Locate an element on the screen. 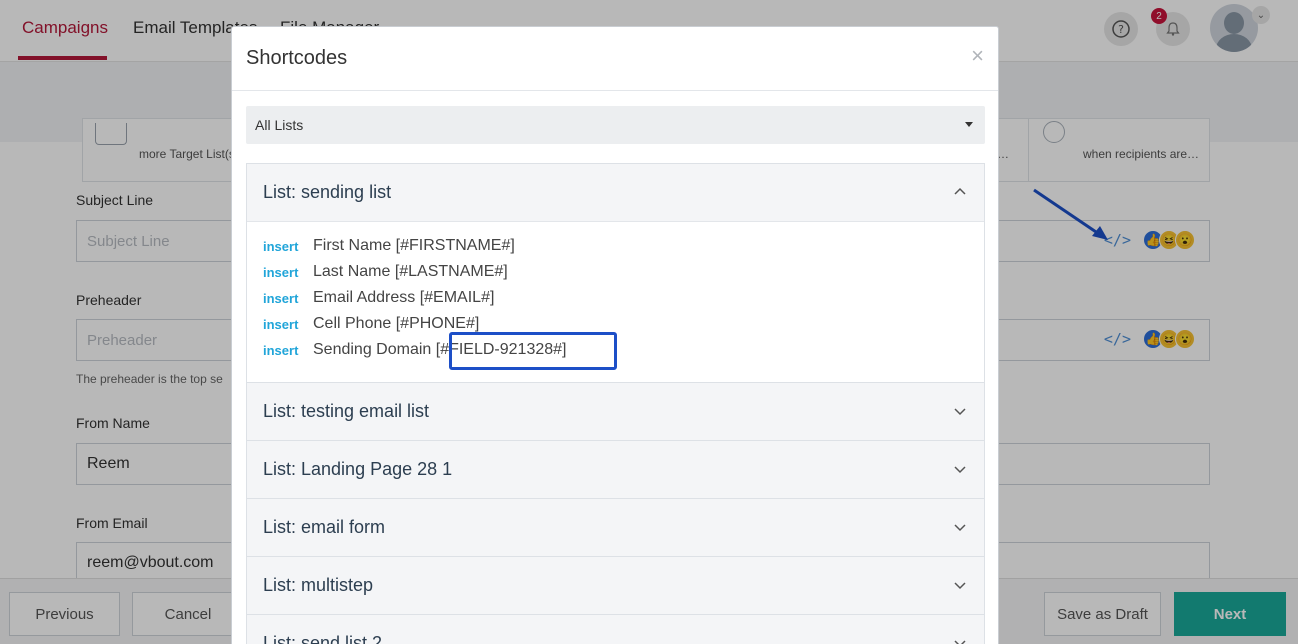  list-title: List: Landing Page 28 1 is located at coordinates (358, 469).